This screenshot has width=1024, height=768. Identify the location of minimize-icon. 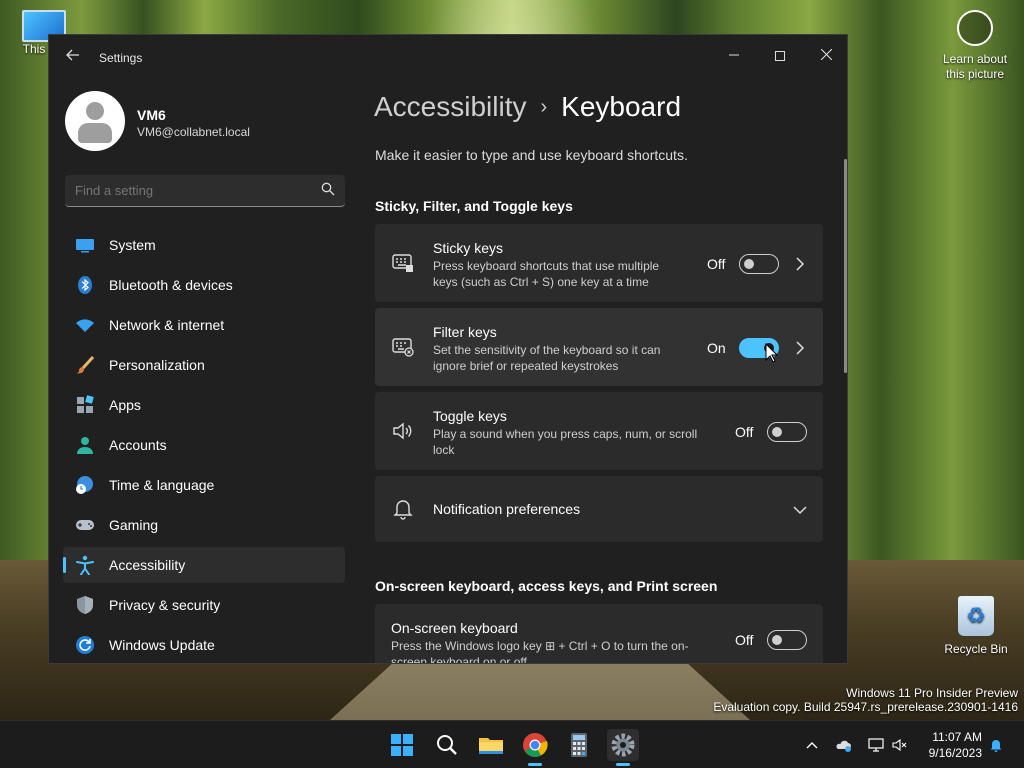
(734, 55).